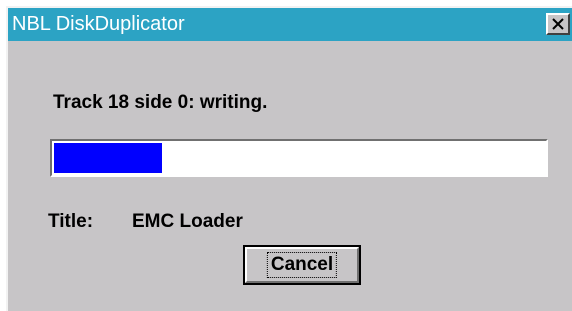 Image resolution: width=572 pixels, height=311 pixels. I want to click on cancel-button-label: Cancel, so click(302, 265).